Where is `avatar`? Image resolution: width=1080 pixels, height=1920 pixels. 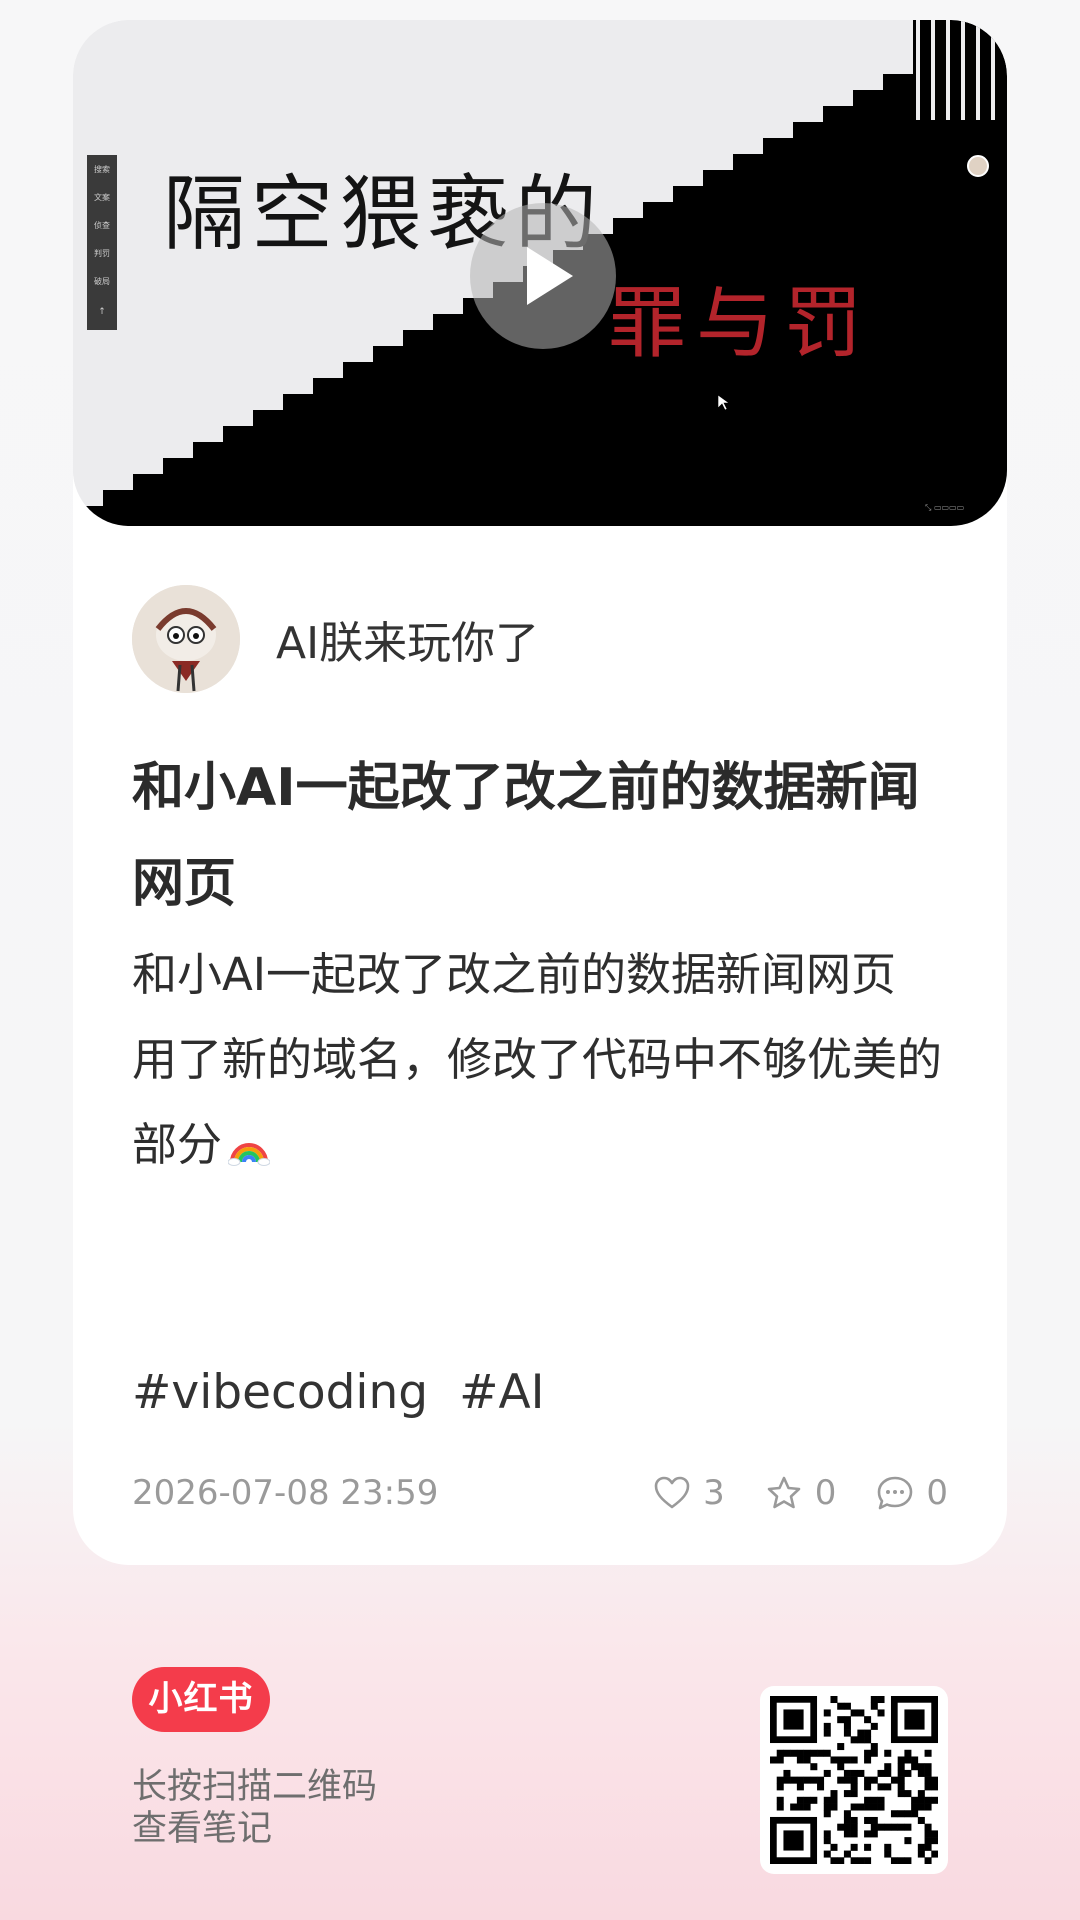 avatar is located at coordinates (186, 639).